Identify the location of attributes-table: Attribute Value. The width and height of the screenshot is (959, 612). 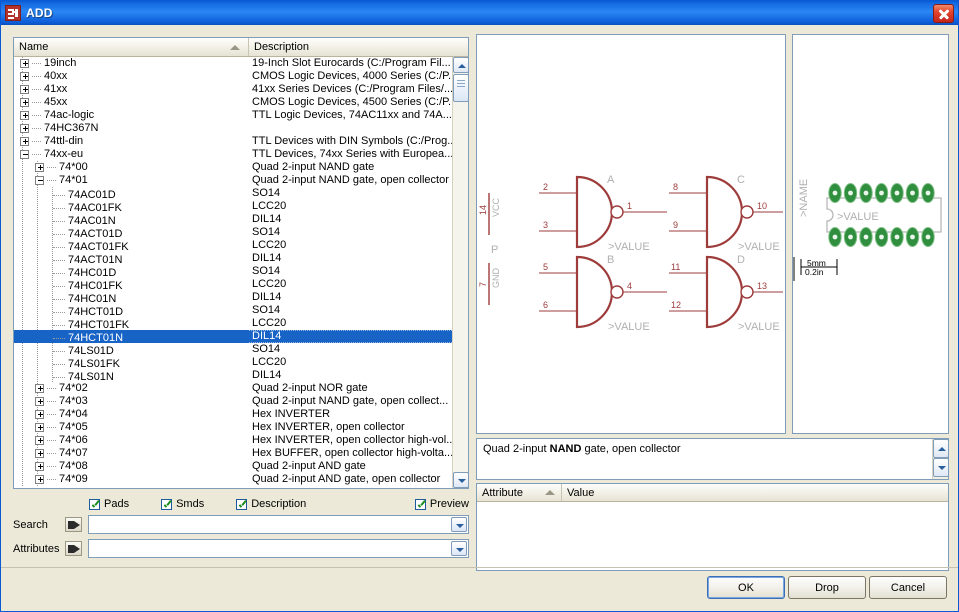
(712, 527).